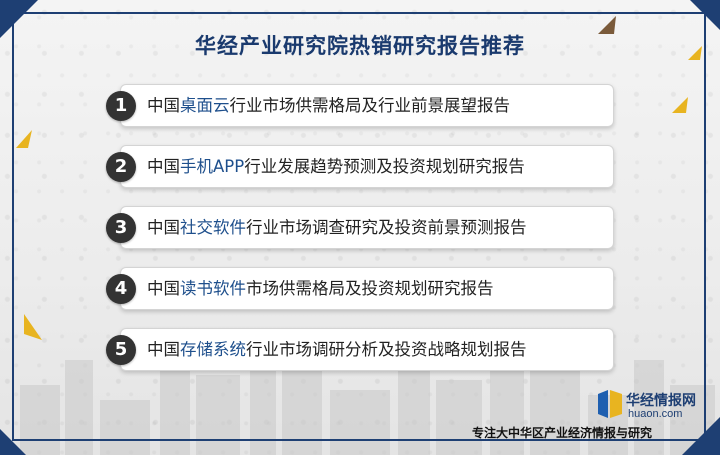 This screenshot has width=720, height=455. What do you see at coordinates (121, 228) in the screenshot?
I see `number-badge-3: 3` at bounding box center [121, 228].